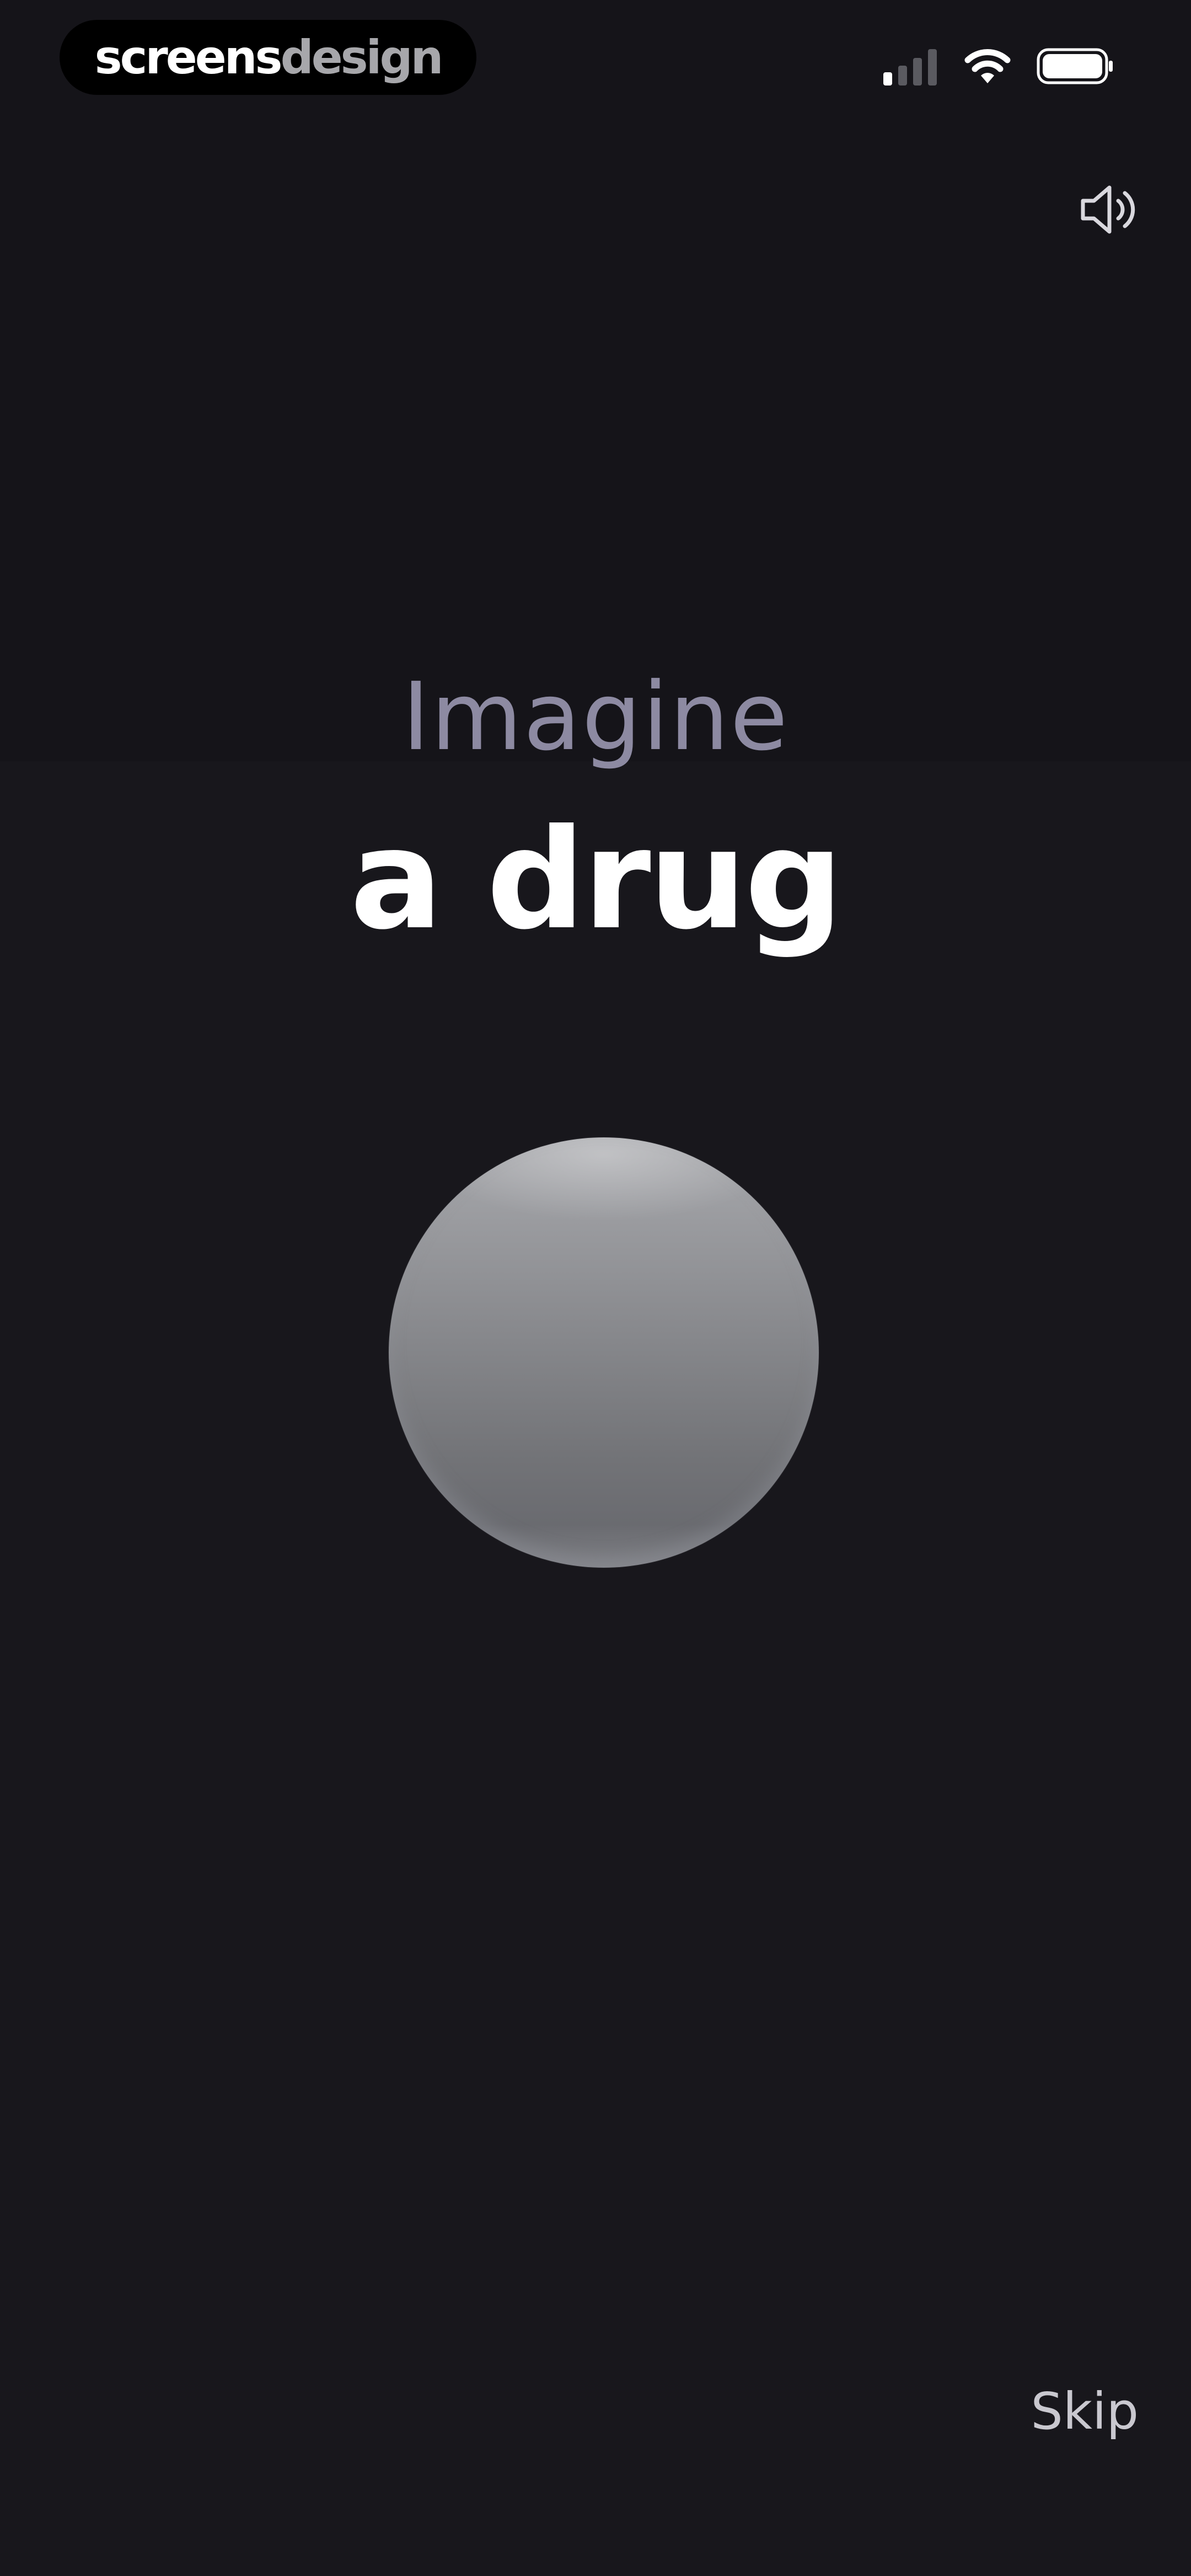  Describe the element at coordinates (597, 879) in the screenshot. I see `headline-text: a drug` at that location.